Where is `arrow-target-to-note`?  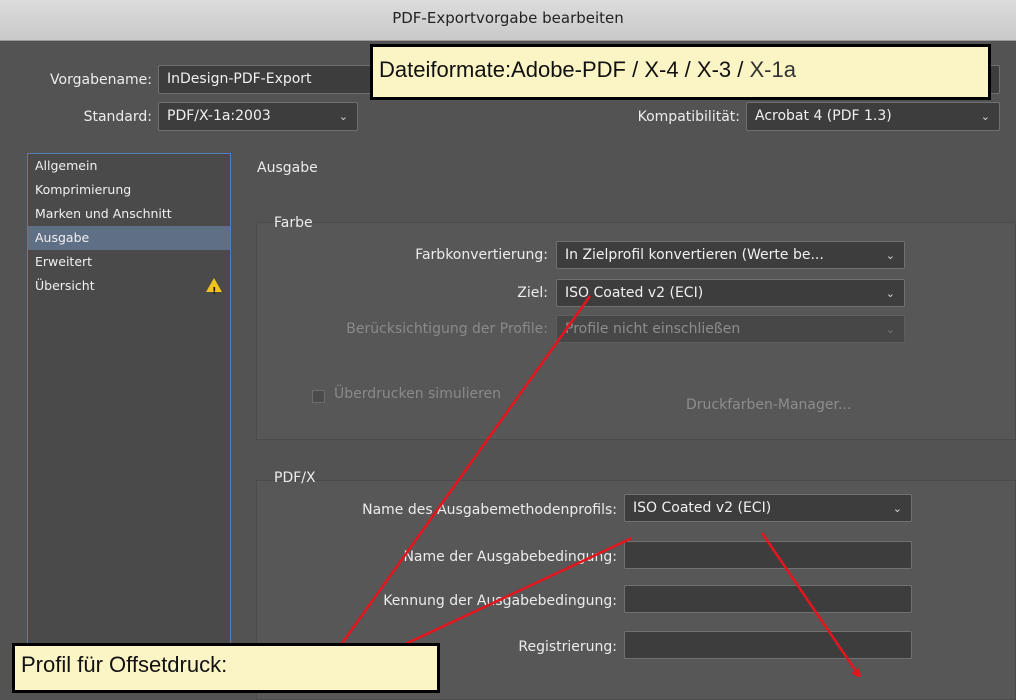
arrow-target-to-note is located at coordinates (454, 486).